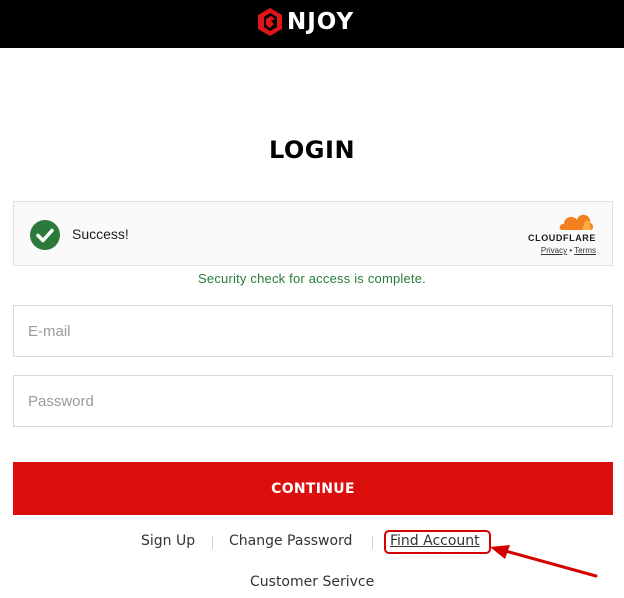 Image resolution: width=624 pixels, height=598 pixels. What do you see at coordinates (270, 22) in the screenshot?
I see `njoy-logo-mark-icon` at bounding box center [270, 22].